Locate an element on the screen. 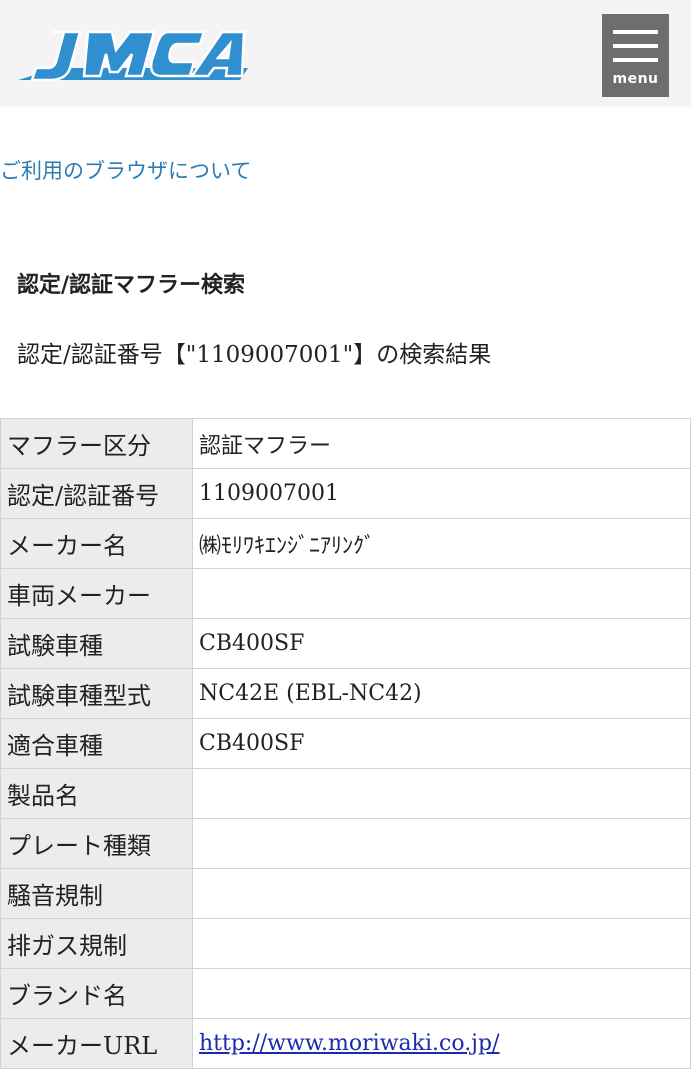  table-row: 試験車種 CB400SF is located at coordinates (345, 643).